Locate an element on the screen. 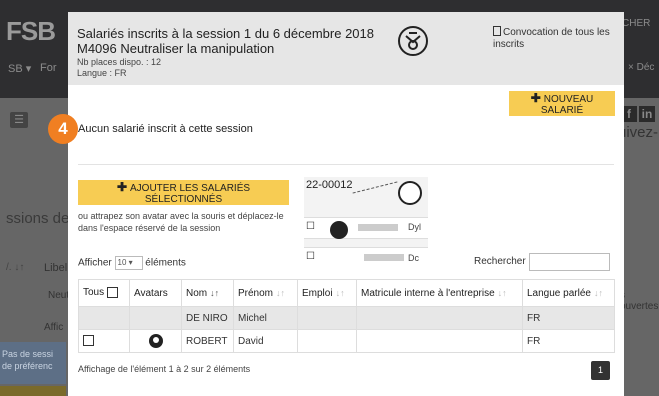  new-employee-label: NOUVEAU SALARIÉ is located at coordinates (567, 105).